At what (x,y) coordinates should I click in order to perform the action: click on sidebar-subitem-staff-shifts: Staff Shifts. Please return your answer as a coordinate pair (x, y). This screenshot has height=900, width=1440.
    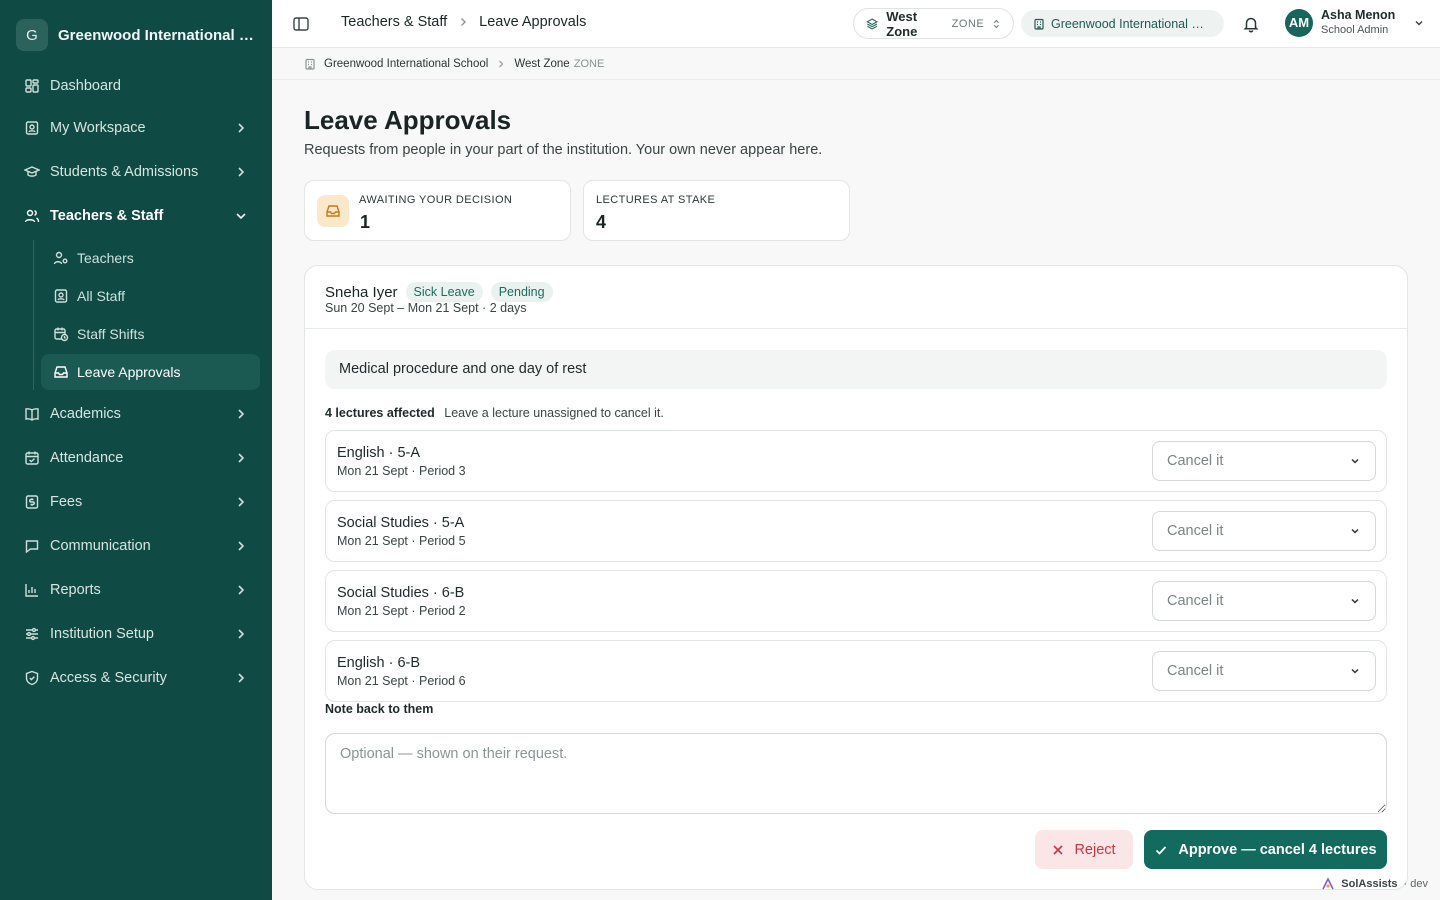
    Looking at the image, I should click on (150, 334).